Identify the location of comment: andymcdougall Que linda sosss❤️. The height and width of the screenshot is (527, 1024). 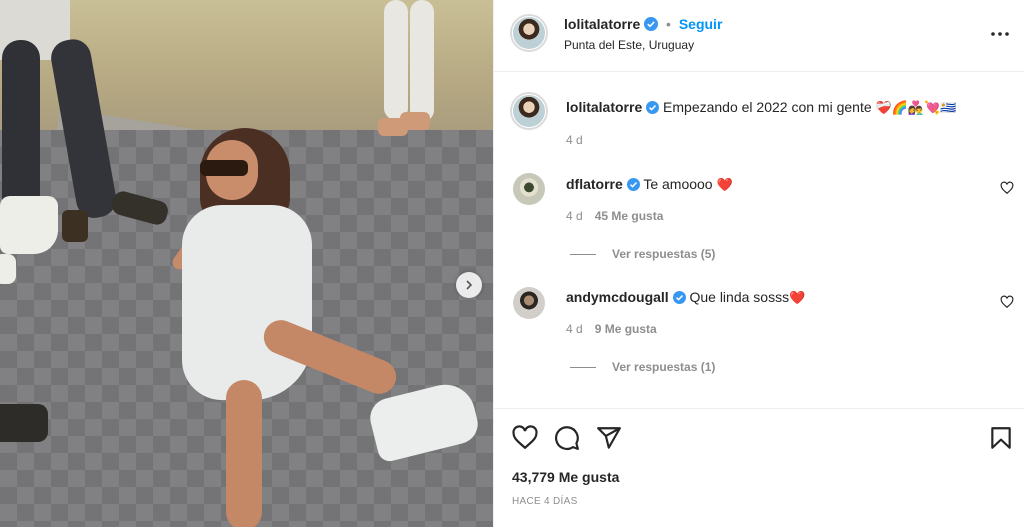
(685, 297).